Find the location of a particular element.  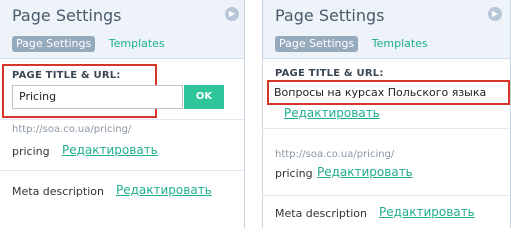

page-title-input: Pricing is located at coordinates (97, 97).